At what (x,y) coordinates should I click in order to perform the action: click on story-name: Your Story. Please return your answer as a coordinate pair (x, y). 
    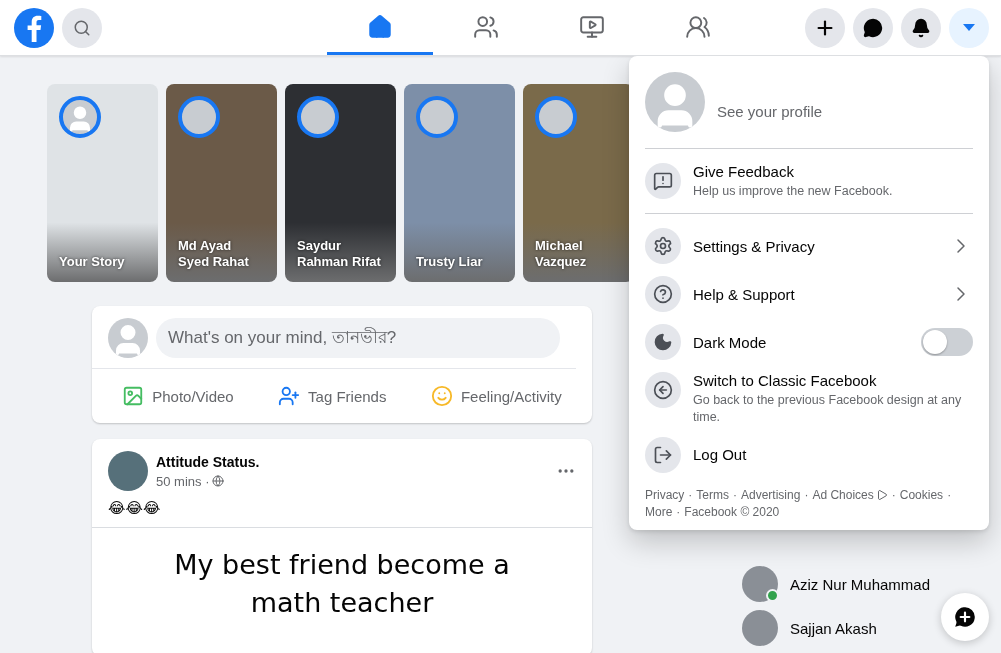
    Looking at the image, I should click on (92, 261).